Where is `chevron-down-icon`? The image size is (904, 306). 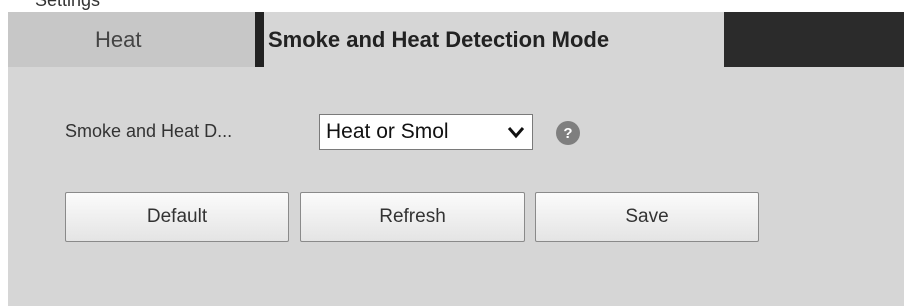 chevron-down-icon is located at coordinates (516, 133).